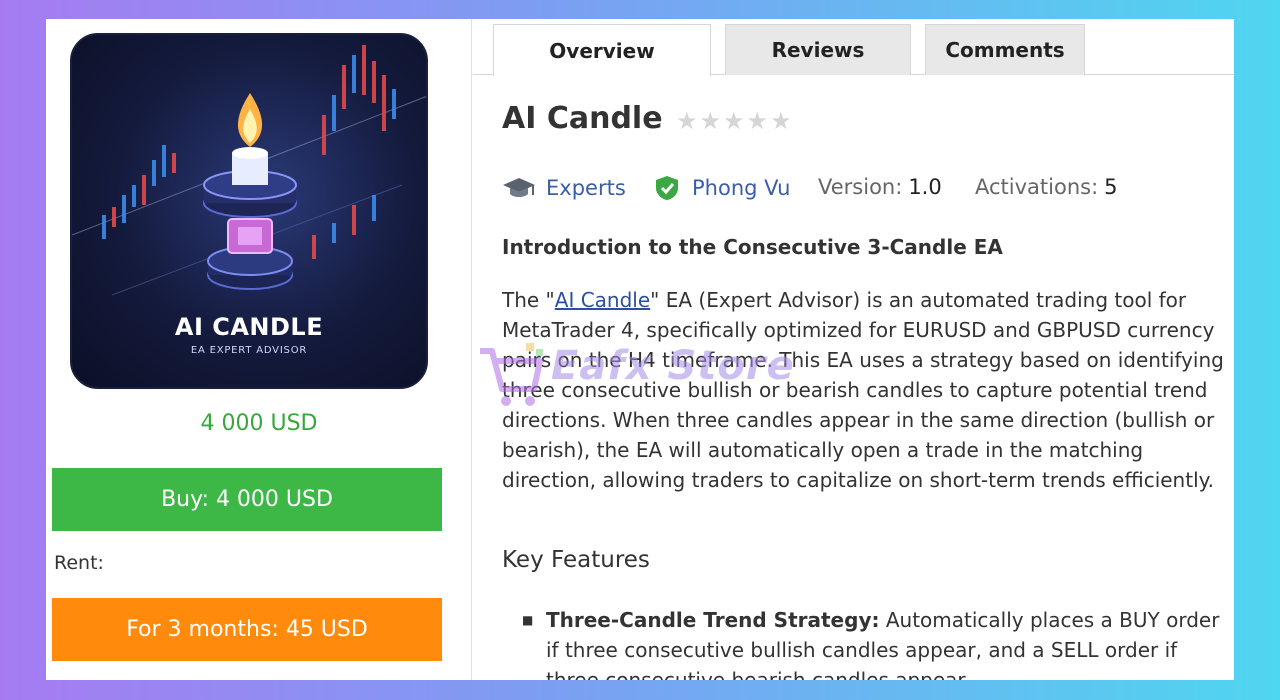 The image size is (1280, 700). I want to click on verified-shield-icon, so click(667, 188).